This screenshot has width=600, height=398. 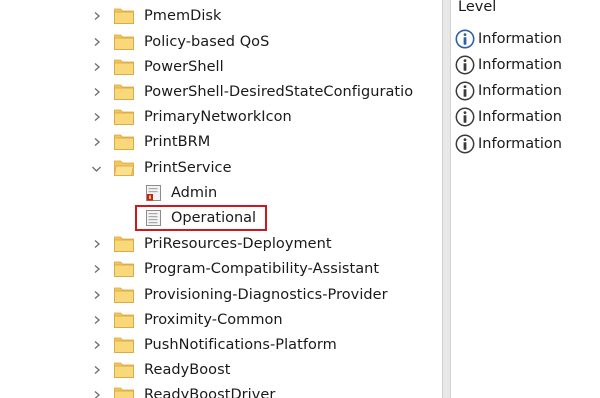 What do you see at coordinates (184, 67) in the screenshot?
I see `tree-item-label: PowerShell` at bounding box center [184, 67].